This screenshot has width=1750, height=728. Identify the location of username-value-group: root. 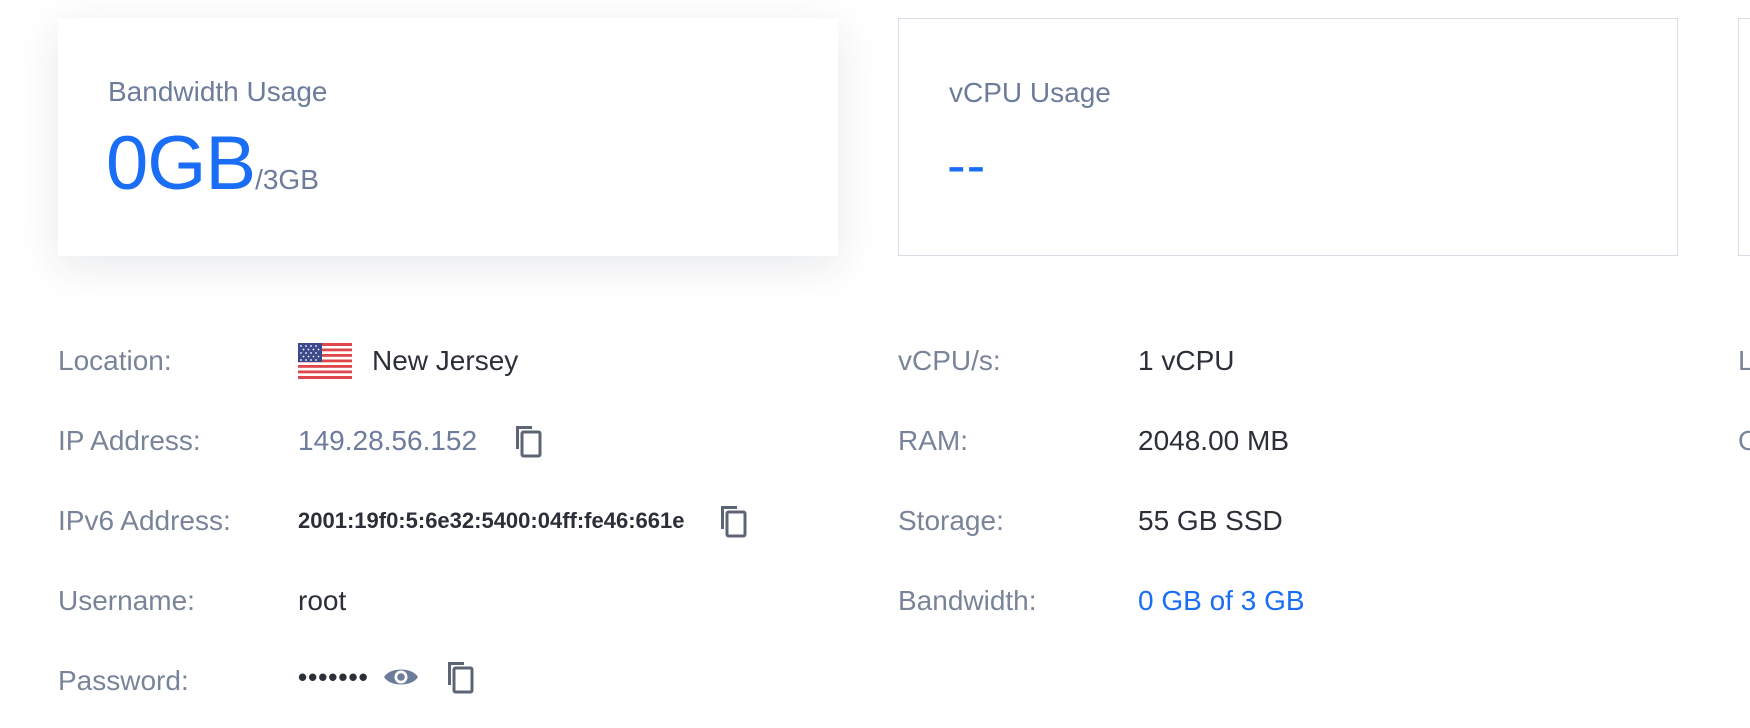
(322, 601).